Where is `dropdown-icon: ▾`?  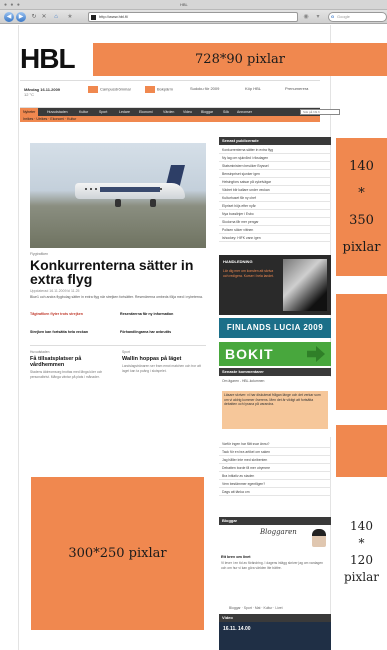 dropdown-icon: ▾ is located at coordinates (318, 17).